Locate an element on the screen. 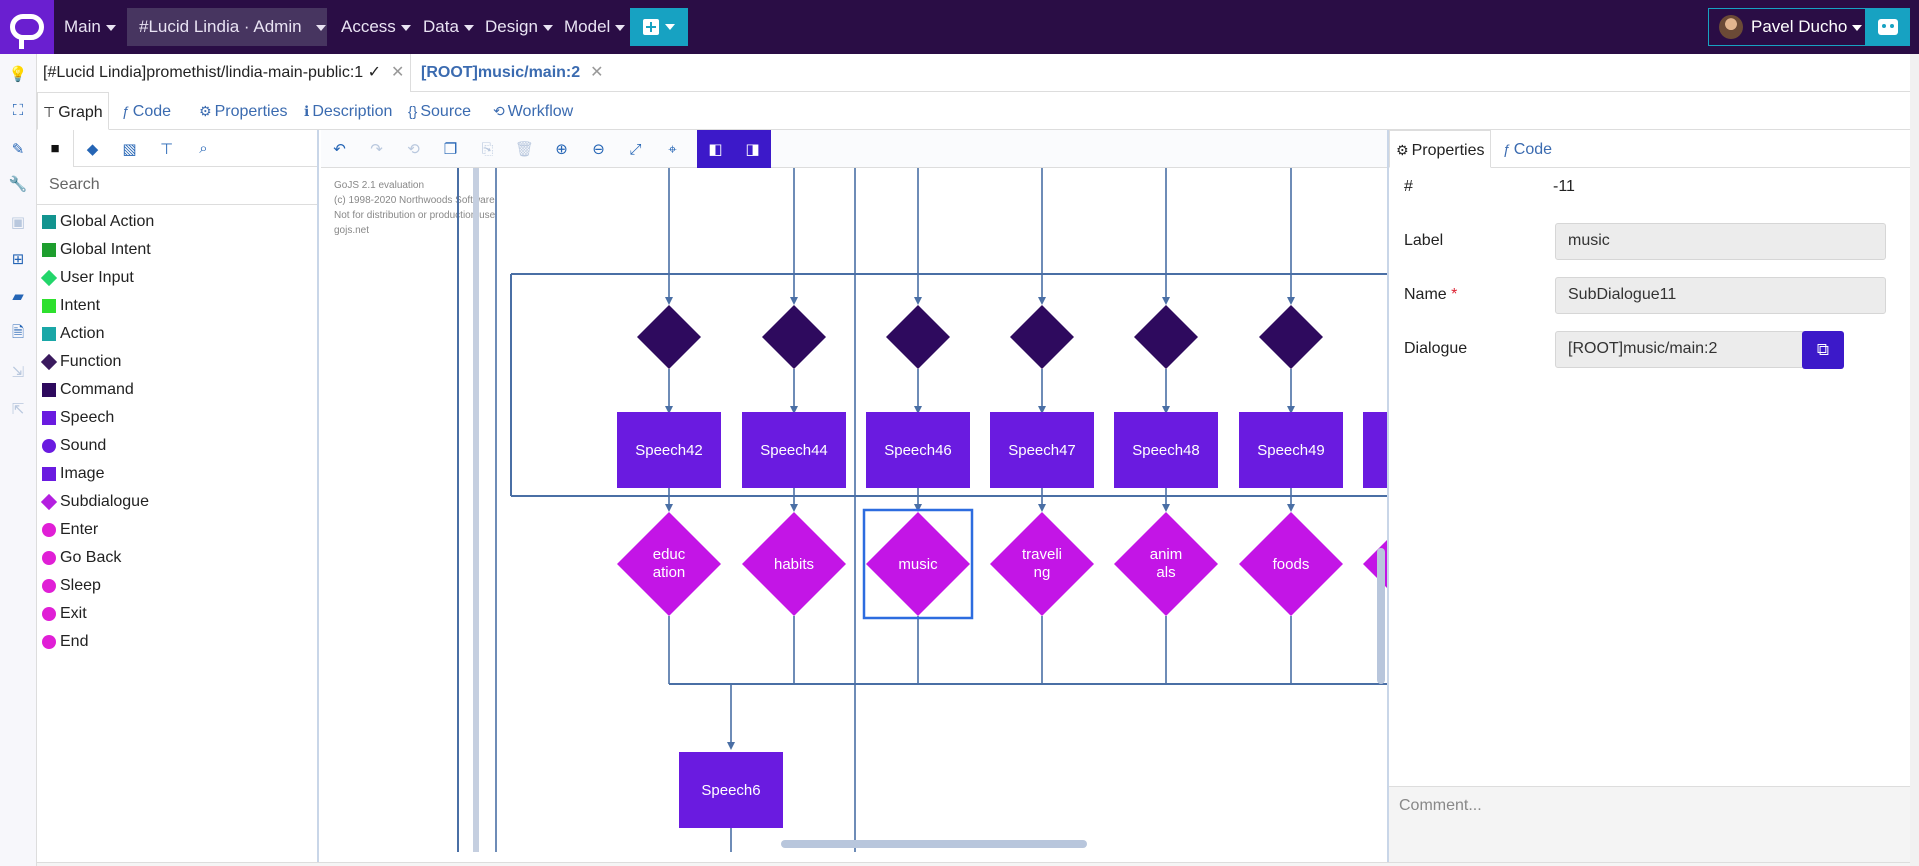 The image size is (1919, 866). expand-icon: ⛶ is located at coordinates (18, 110).